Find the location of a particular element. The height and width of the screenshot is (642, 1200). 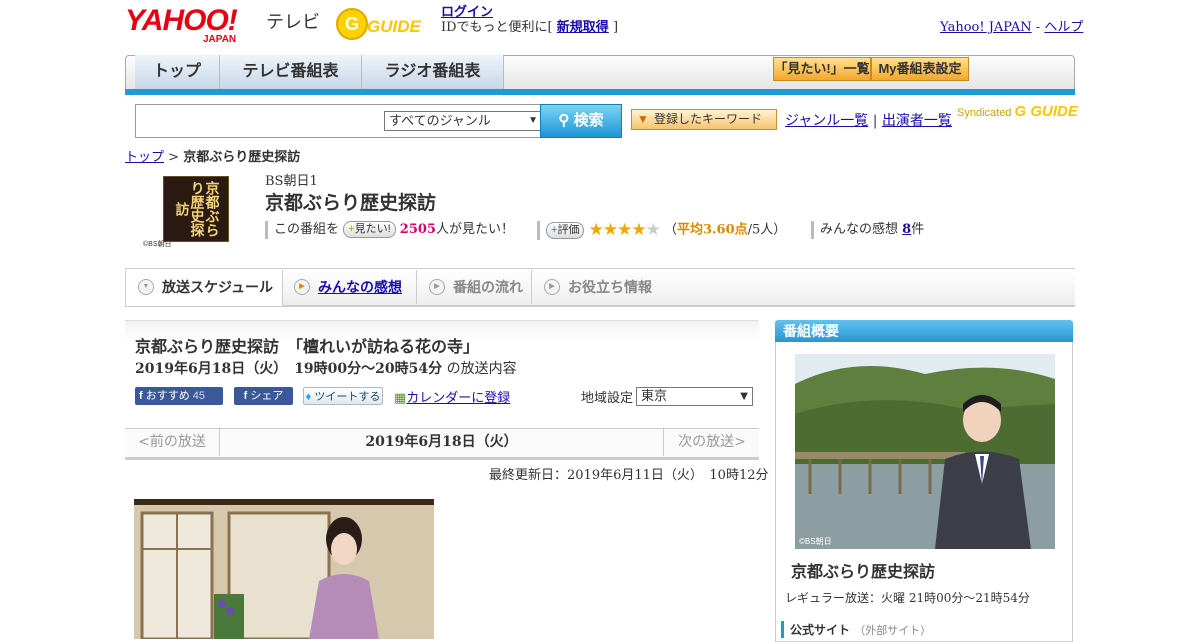

rating-open: （ is located at coordinates (670, 230).